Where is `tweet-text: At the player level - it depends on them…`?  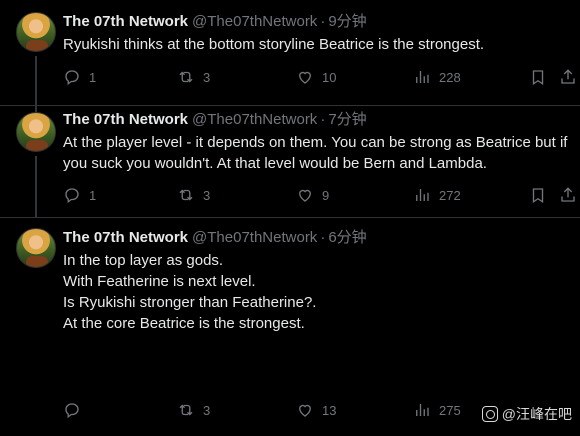
tweet-text: At the player level - it depends on them… is located at coordinates (316, 153).